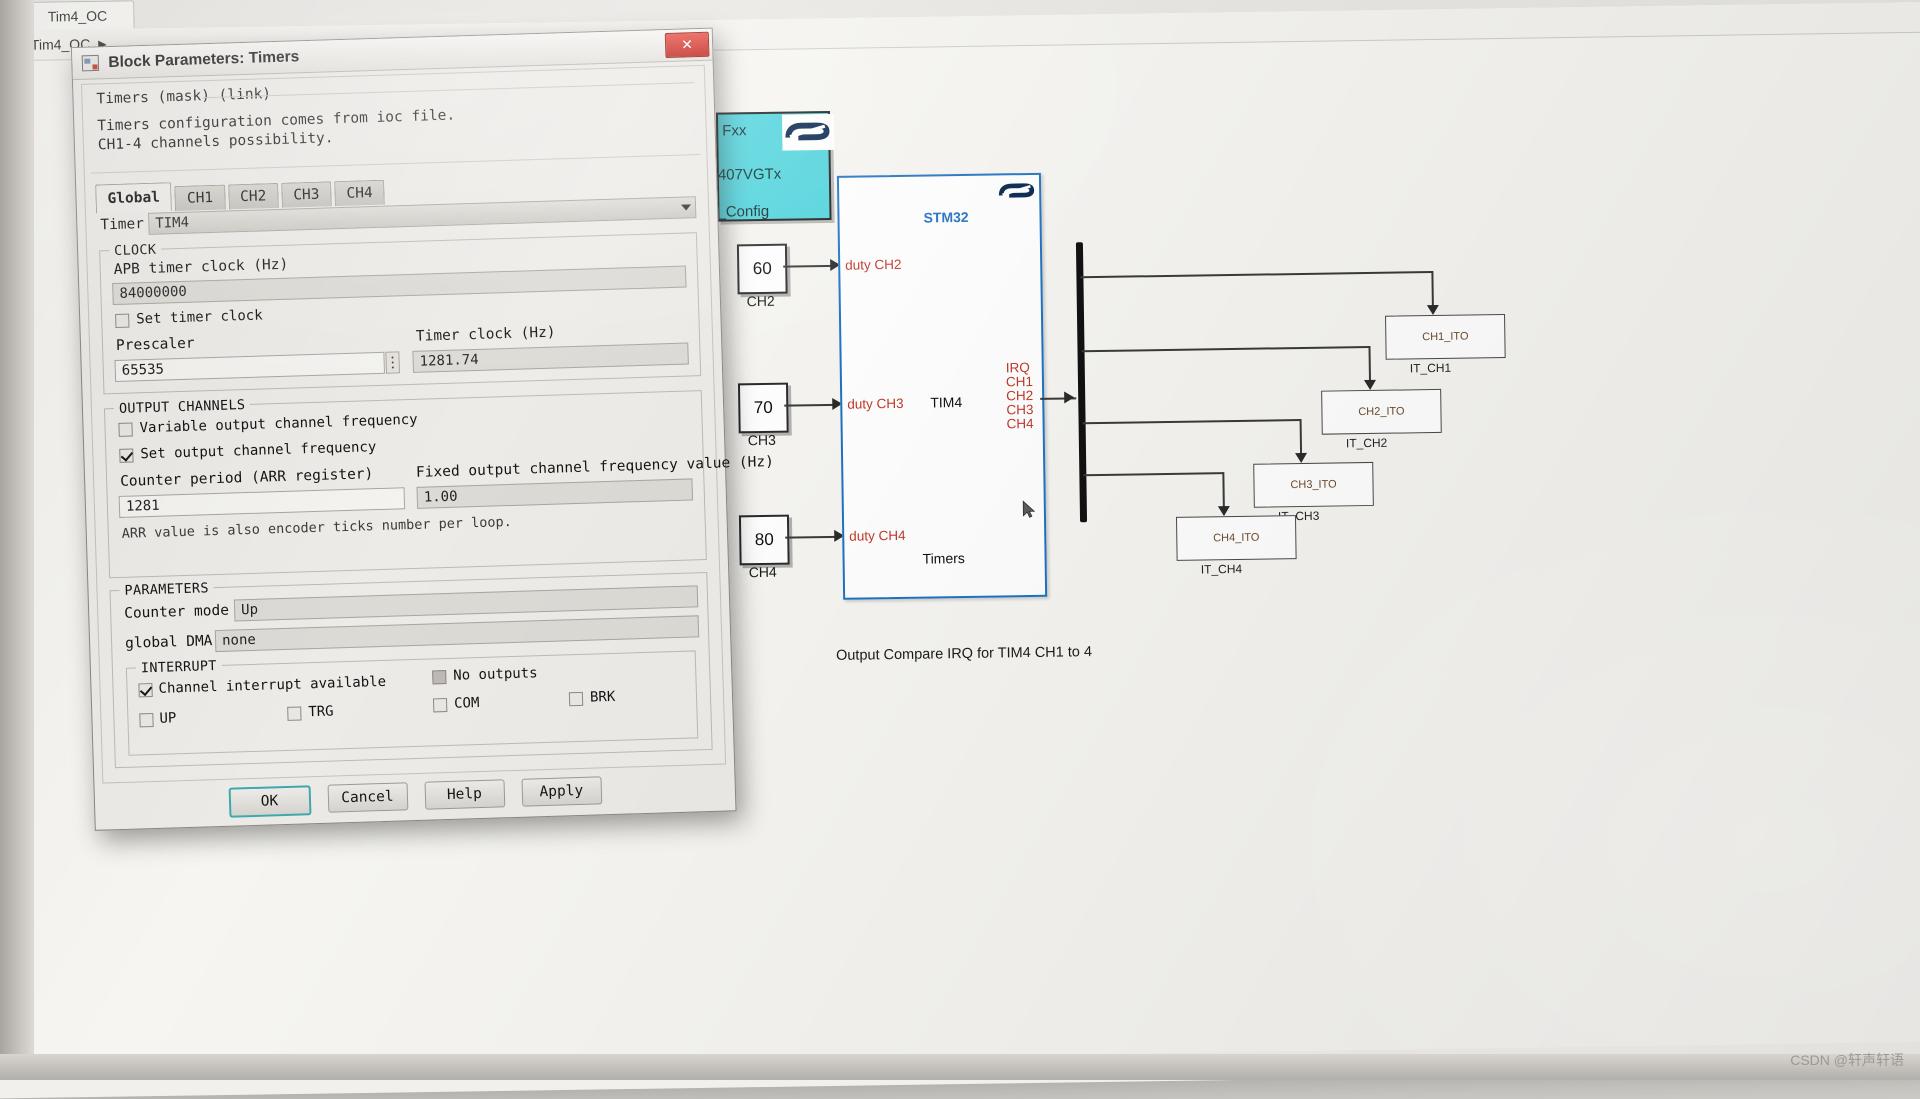  What do you see at coordinates (946, 402) in the screenshot?
I see `timer-block-center-label: TIM4` at bounding box center [946, 402].